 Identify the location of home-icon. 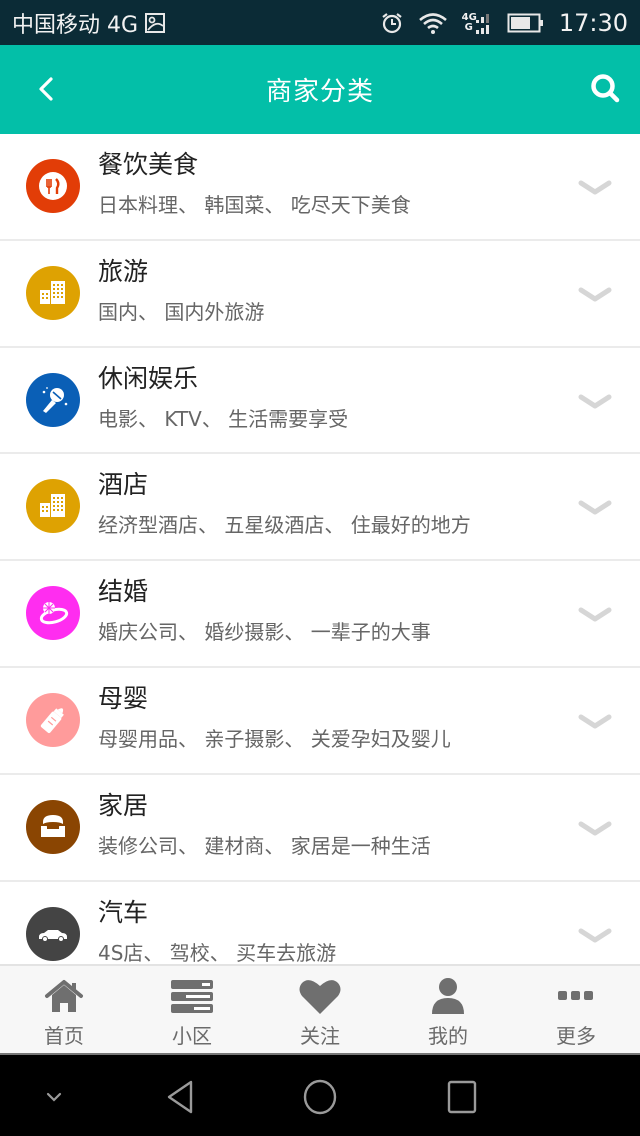
(64, 996).